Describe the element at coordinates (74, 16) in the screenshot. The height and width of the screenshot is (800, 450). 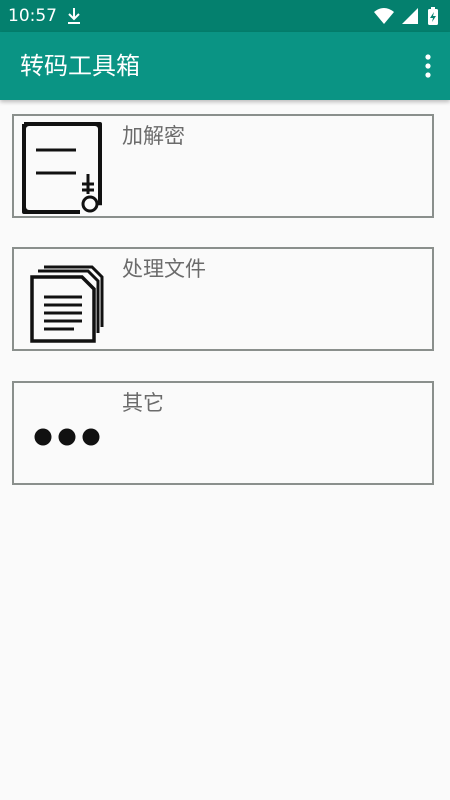
I see `download-icon` at that location.